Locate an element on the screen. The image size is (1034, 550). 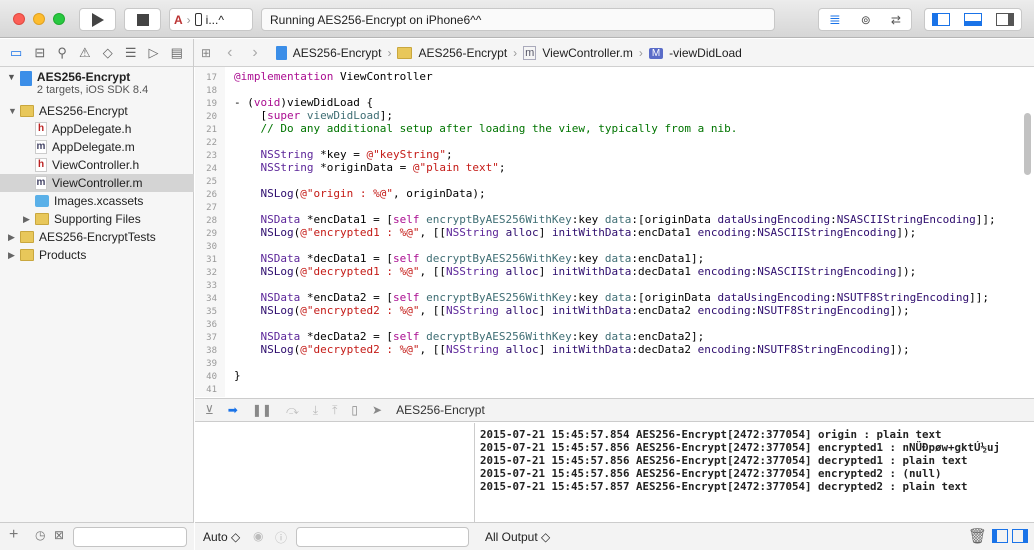
code-token: decryptByAES256WithKey is located at coordinates (499, 258).